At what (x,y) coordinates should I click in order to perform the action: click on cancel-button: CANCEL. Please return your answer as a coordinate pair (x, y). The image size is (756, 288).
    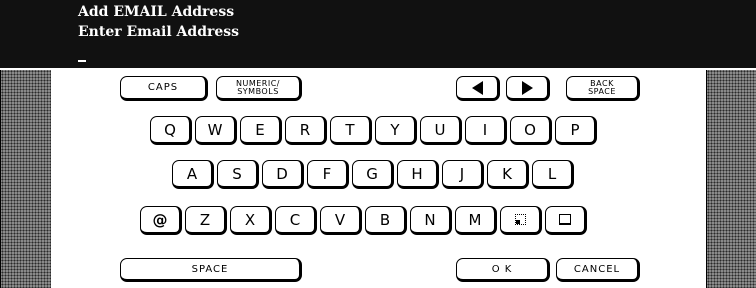
    Looking at the image, I should click on (598, 270).